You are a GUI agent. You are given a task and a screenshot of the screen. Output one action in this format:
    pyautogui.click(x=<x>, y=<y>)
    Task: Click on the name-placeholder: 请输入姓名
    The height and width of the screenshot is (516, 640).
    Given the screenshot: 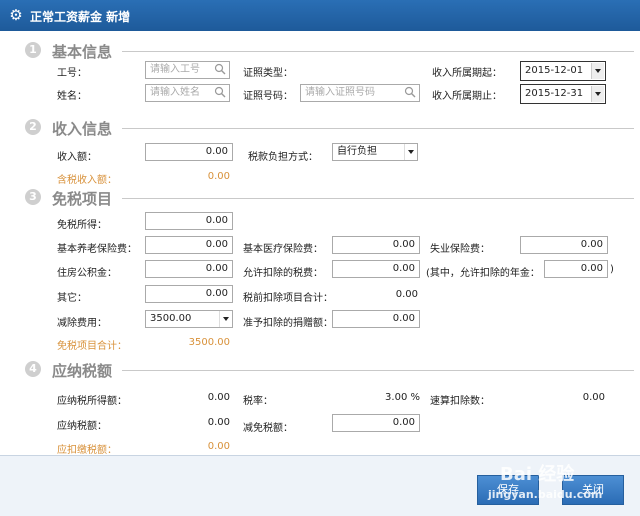 What is the action you would take?
    pyautogui.click(x=175, y=92)
    